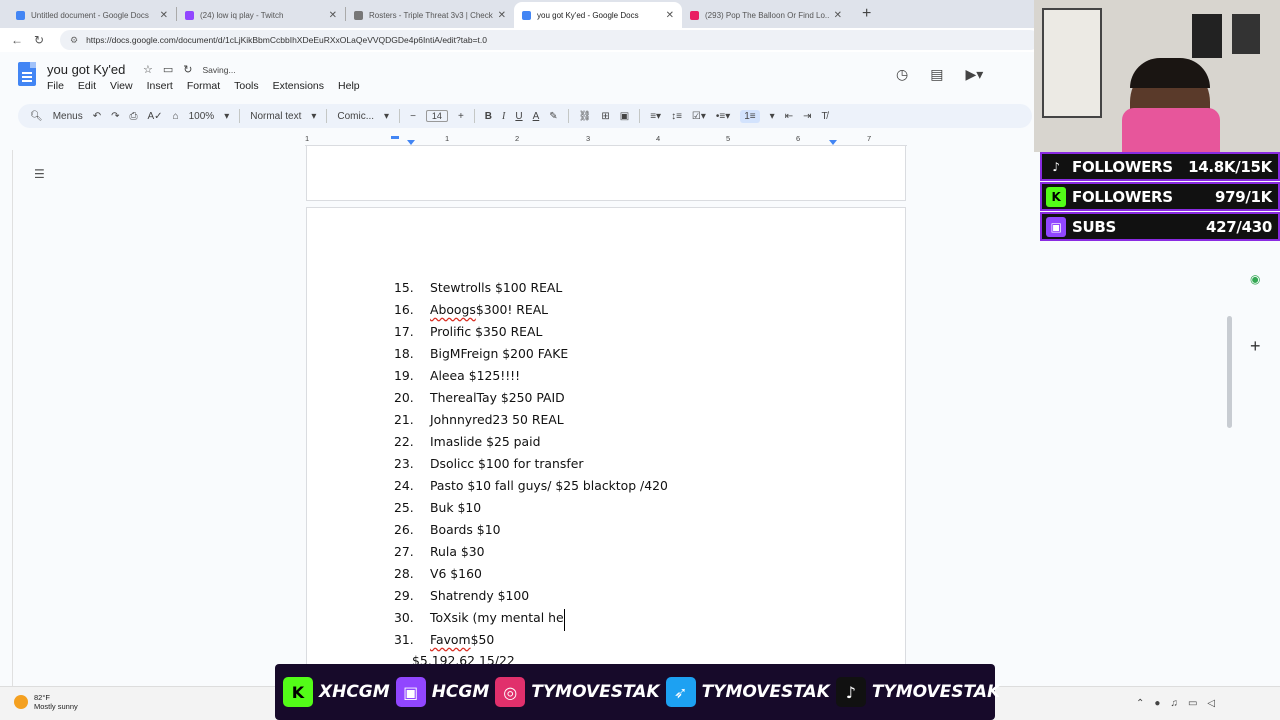 This screenshot has width=1280, height=720. Describe the element at coordinates (723, 116) in the screenshot. I see `bulleted-list-icon: •≡▾` at that location.